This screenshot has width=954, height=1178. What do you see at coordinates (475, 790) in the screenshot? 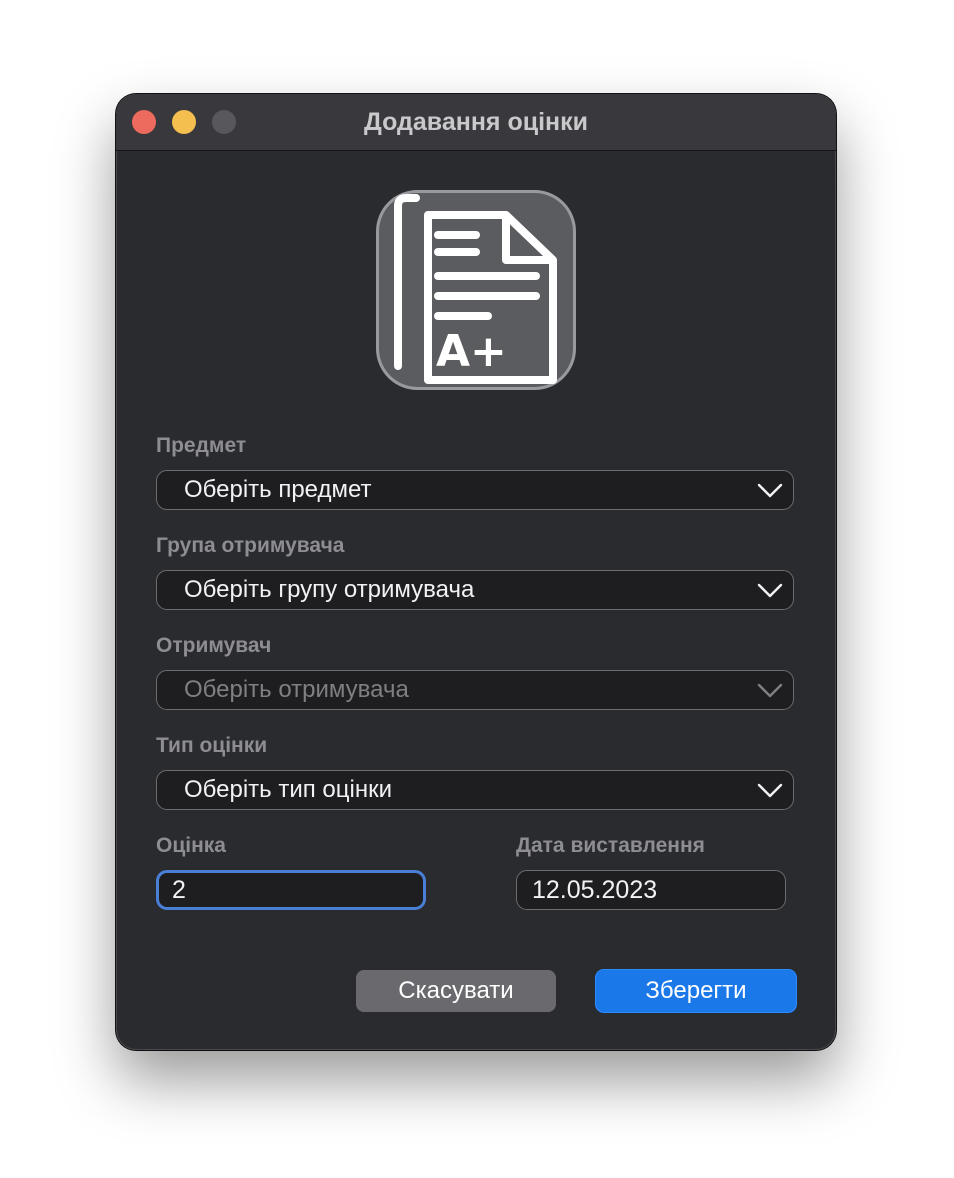
I see `grade-type-select: Оберіть тип оцінки` at bounding box center [475, 790].